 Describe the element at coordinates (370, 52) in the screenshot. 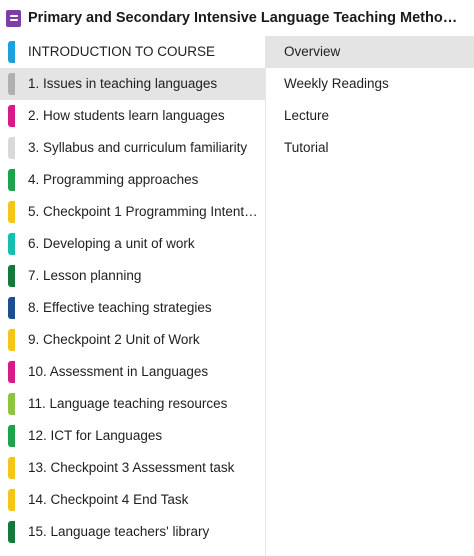

I see `page-item: Overview` at that location.